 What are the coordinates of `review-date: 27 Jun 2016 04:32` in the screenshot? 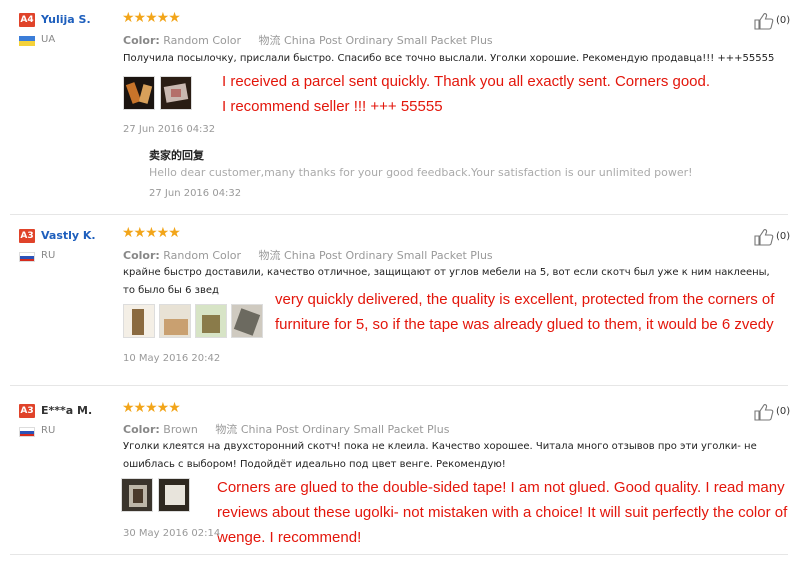 It's located at (169, 129).